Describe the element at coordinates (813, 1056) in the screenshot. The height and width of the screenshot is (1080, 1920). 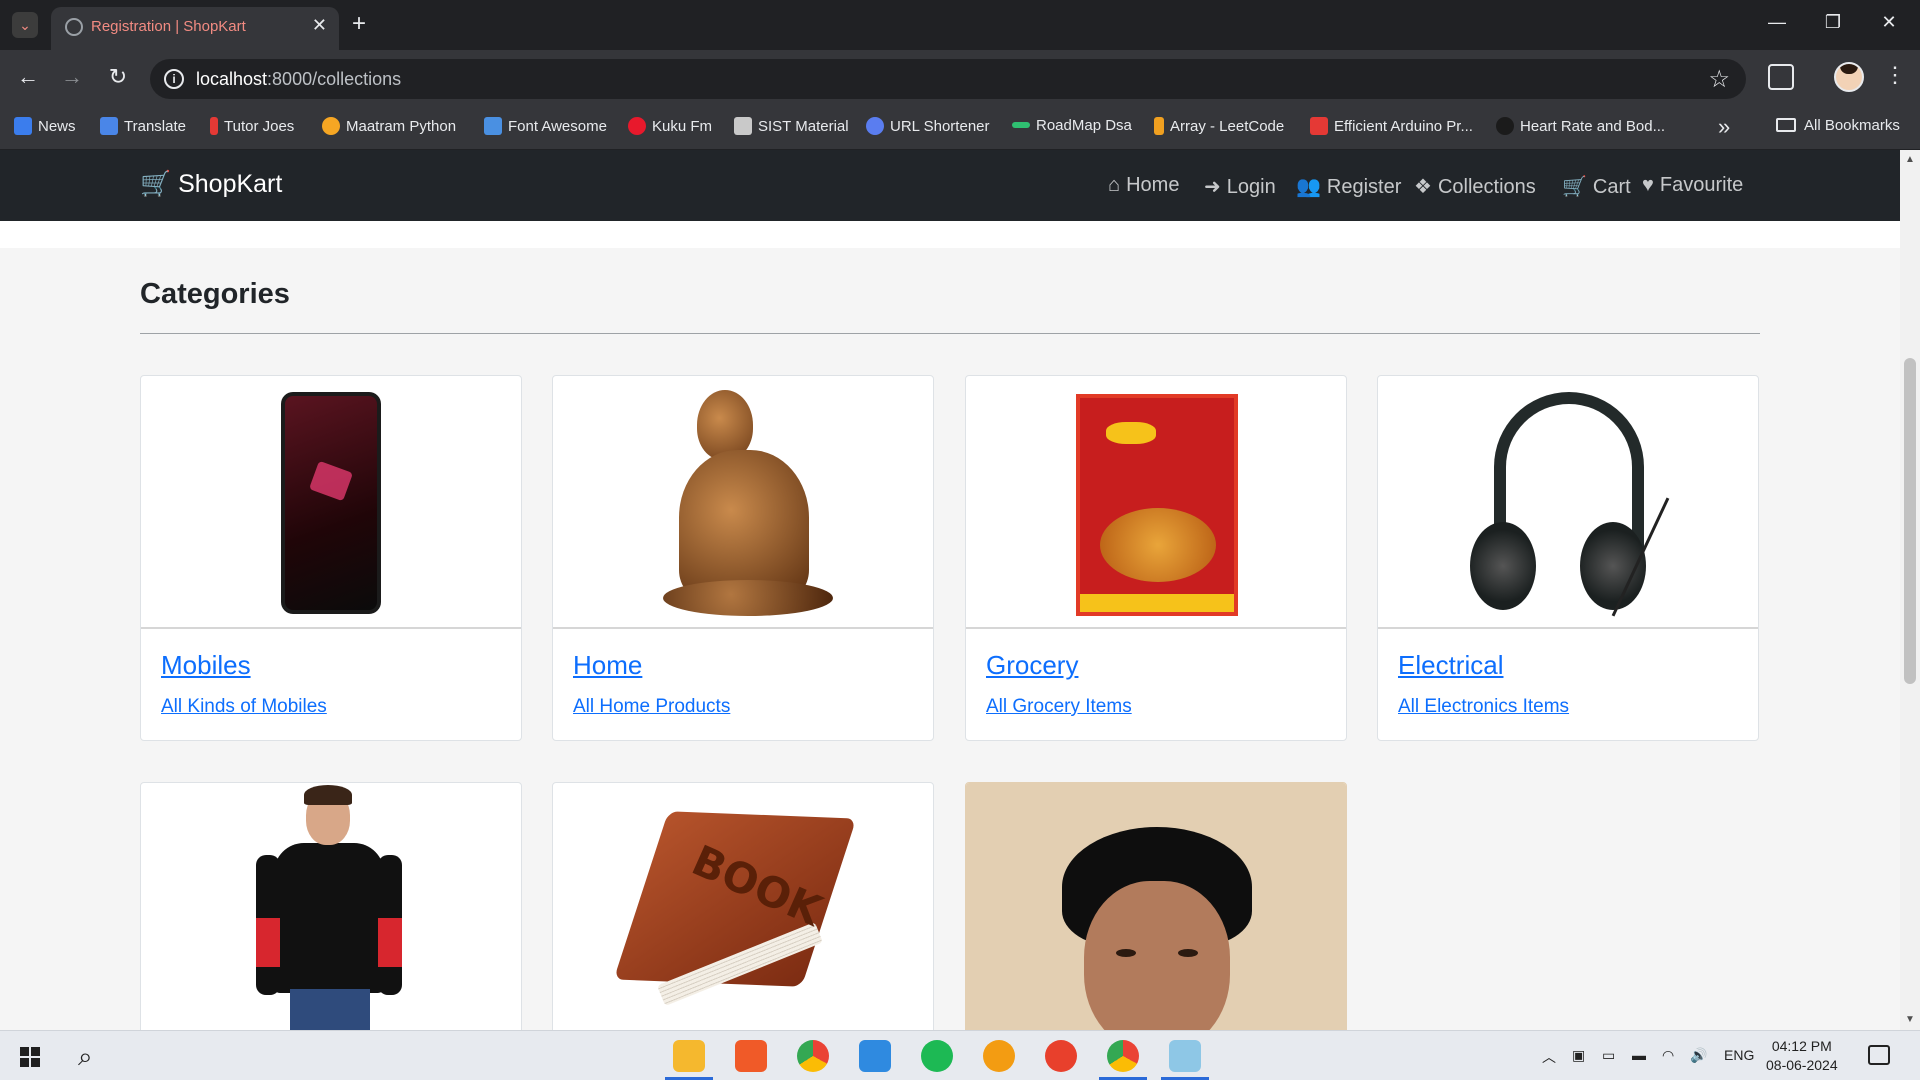
I see `chrome-icon` at that location.